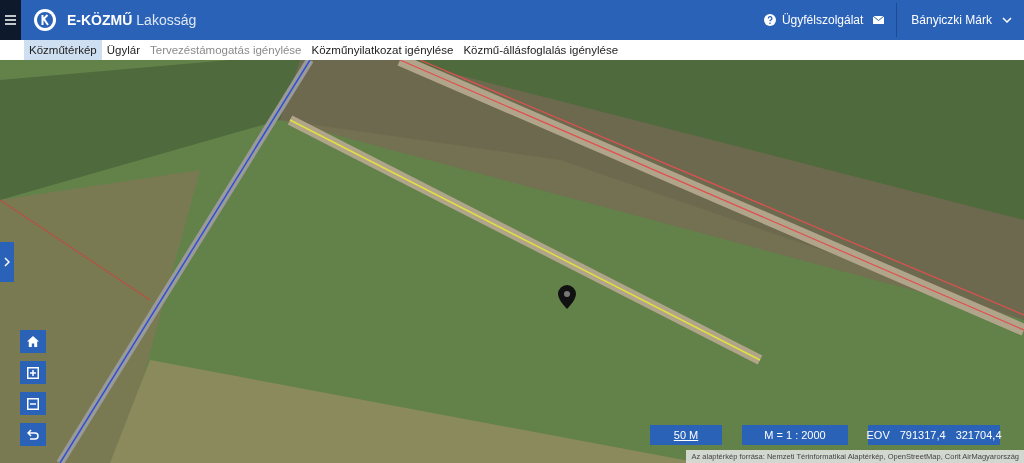  I want to click on logo-icon, so click(45, 20).